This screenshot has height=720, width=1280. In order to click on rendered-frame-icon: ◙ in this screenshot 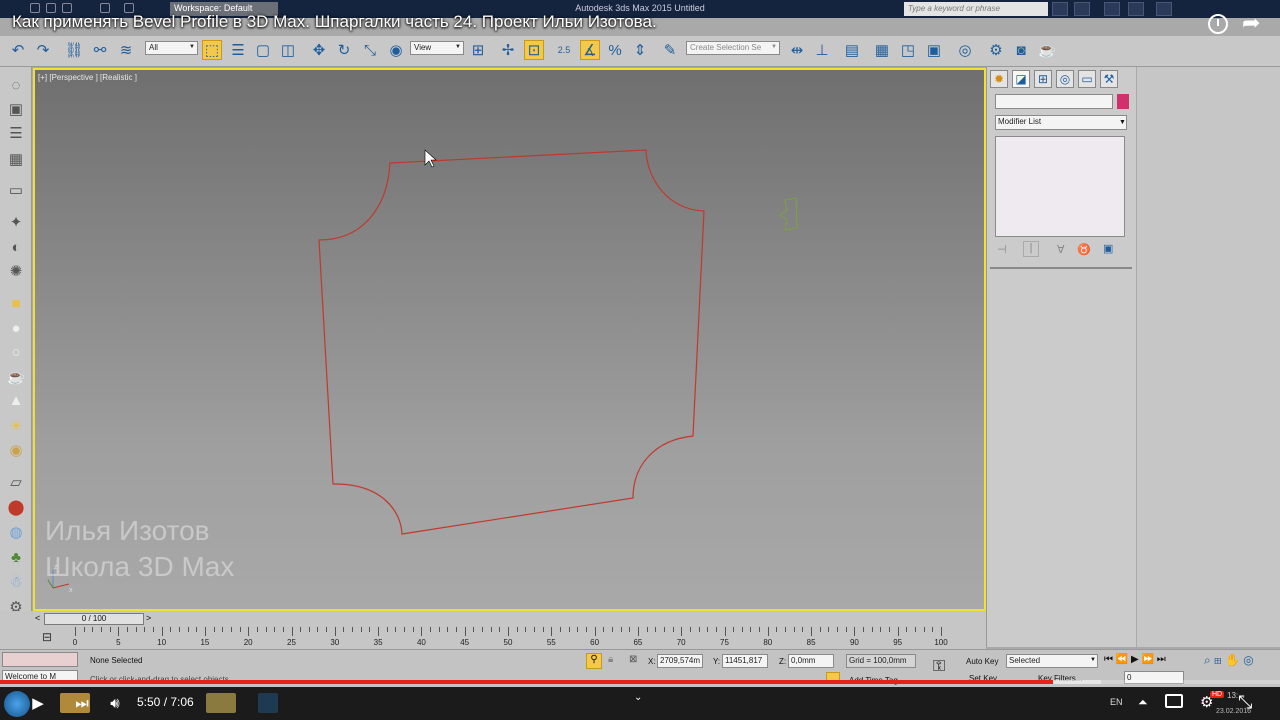, I will do `click(1021, 50)`.